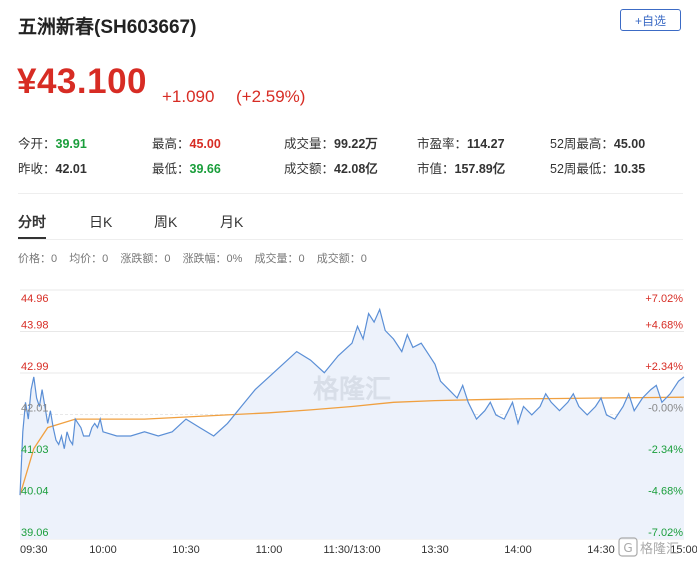 The height and width of the screenshot is (567, 697). Describe the element at coordinates (665, 450) in the screenshot. I see `y-tick-label-right: -2.34%` at that location.